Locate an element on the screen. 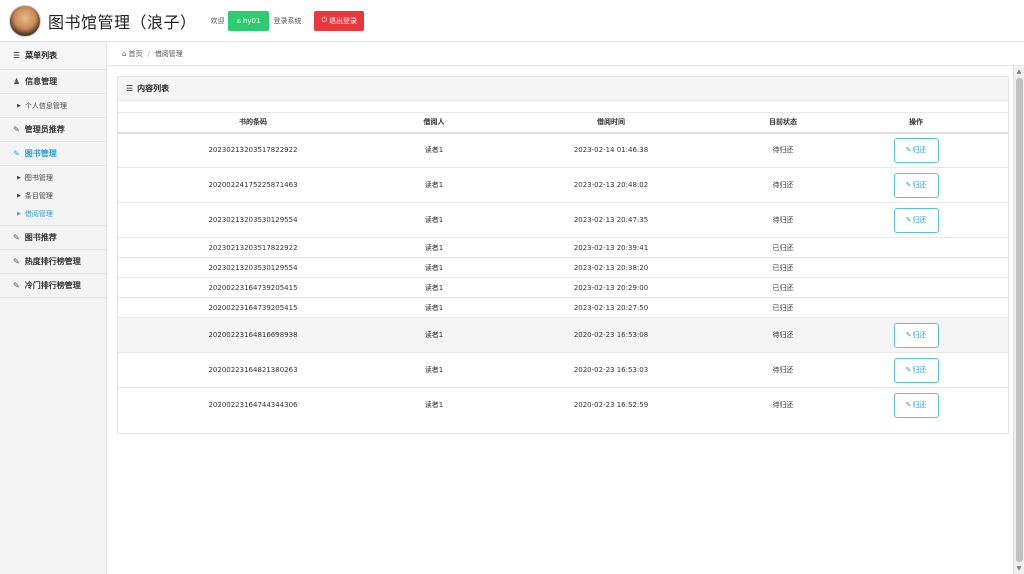 Image resolution: width=1024 pixels, height=574 pixels. sidebar-title: ☰ 菜单列表 is located at coordinates (53, 56).